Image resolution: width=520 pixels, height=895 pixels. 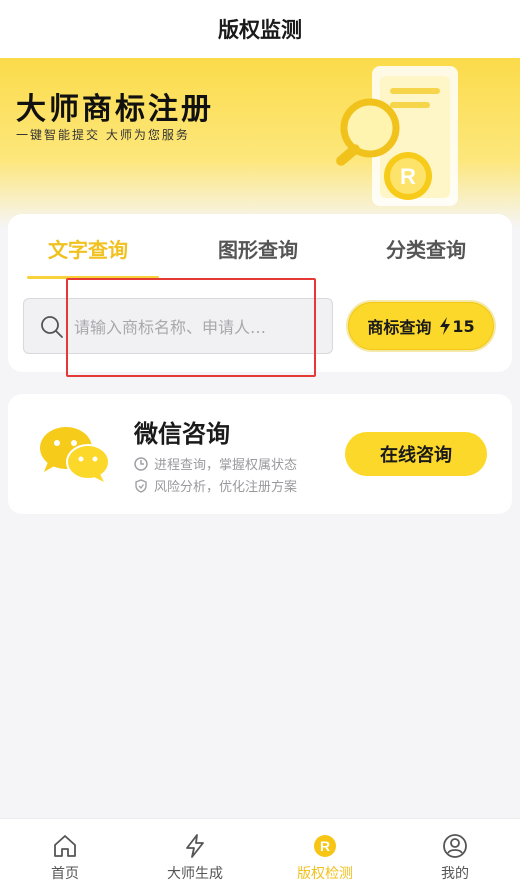 What do you see at coordinates (141, 485) in the screenshot?
I see `shield-icon` at bounding box center [141, 485].